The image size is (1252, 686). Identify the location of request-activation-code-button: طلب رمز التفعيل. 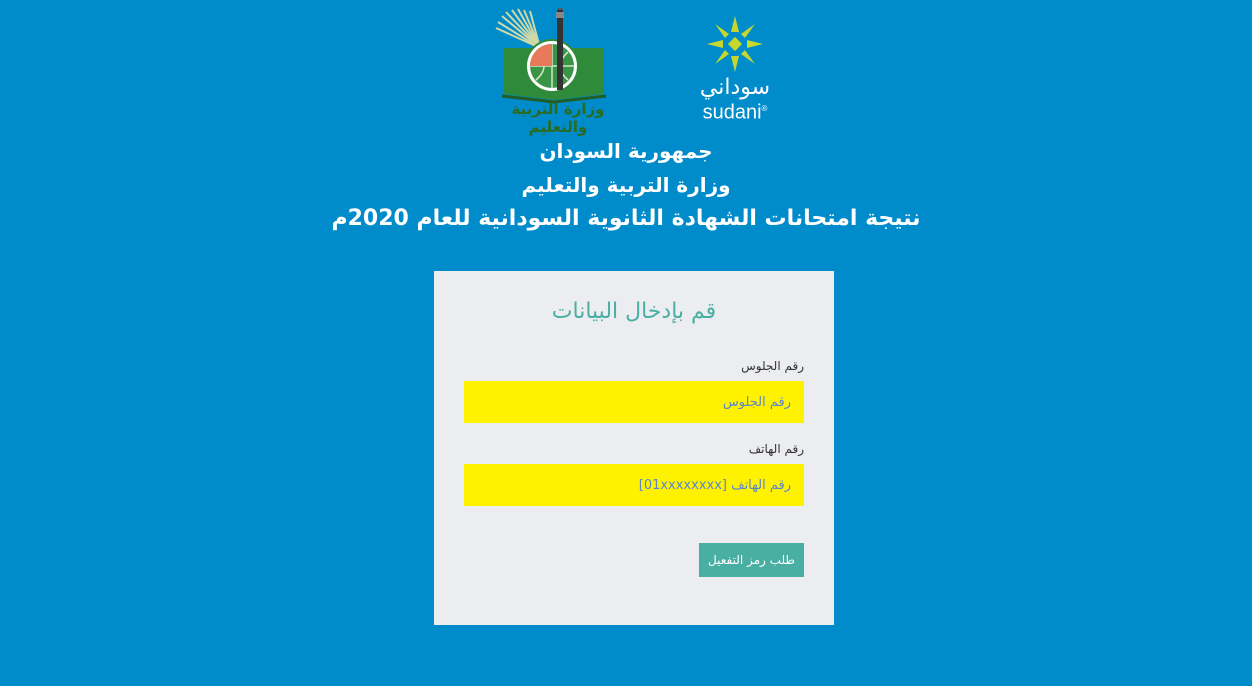
(751, 560).